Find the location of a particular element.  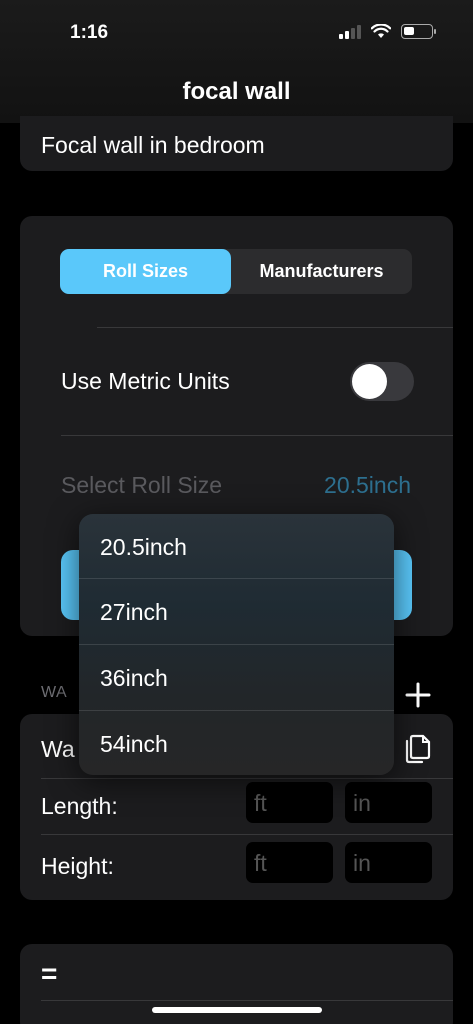

status-icons is located at coordinates (387, 31).